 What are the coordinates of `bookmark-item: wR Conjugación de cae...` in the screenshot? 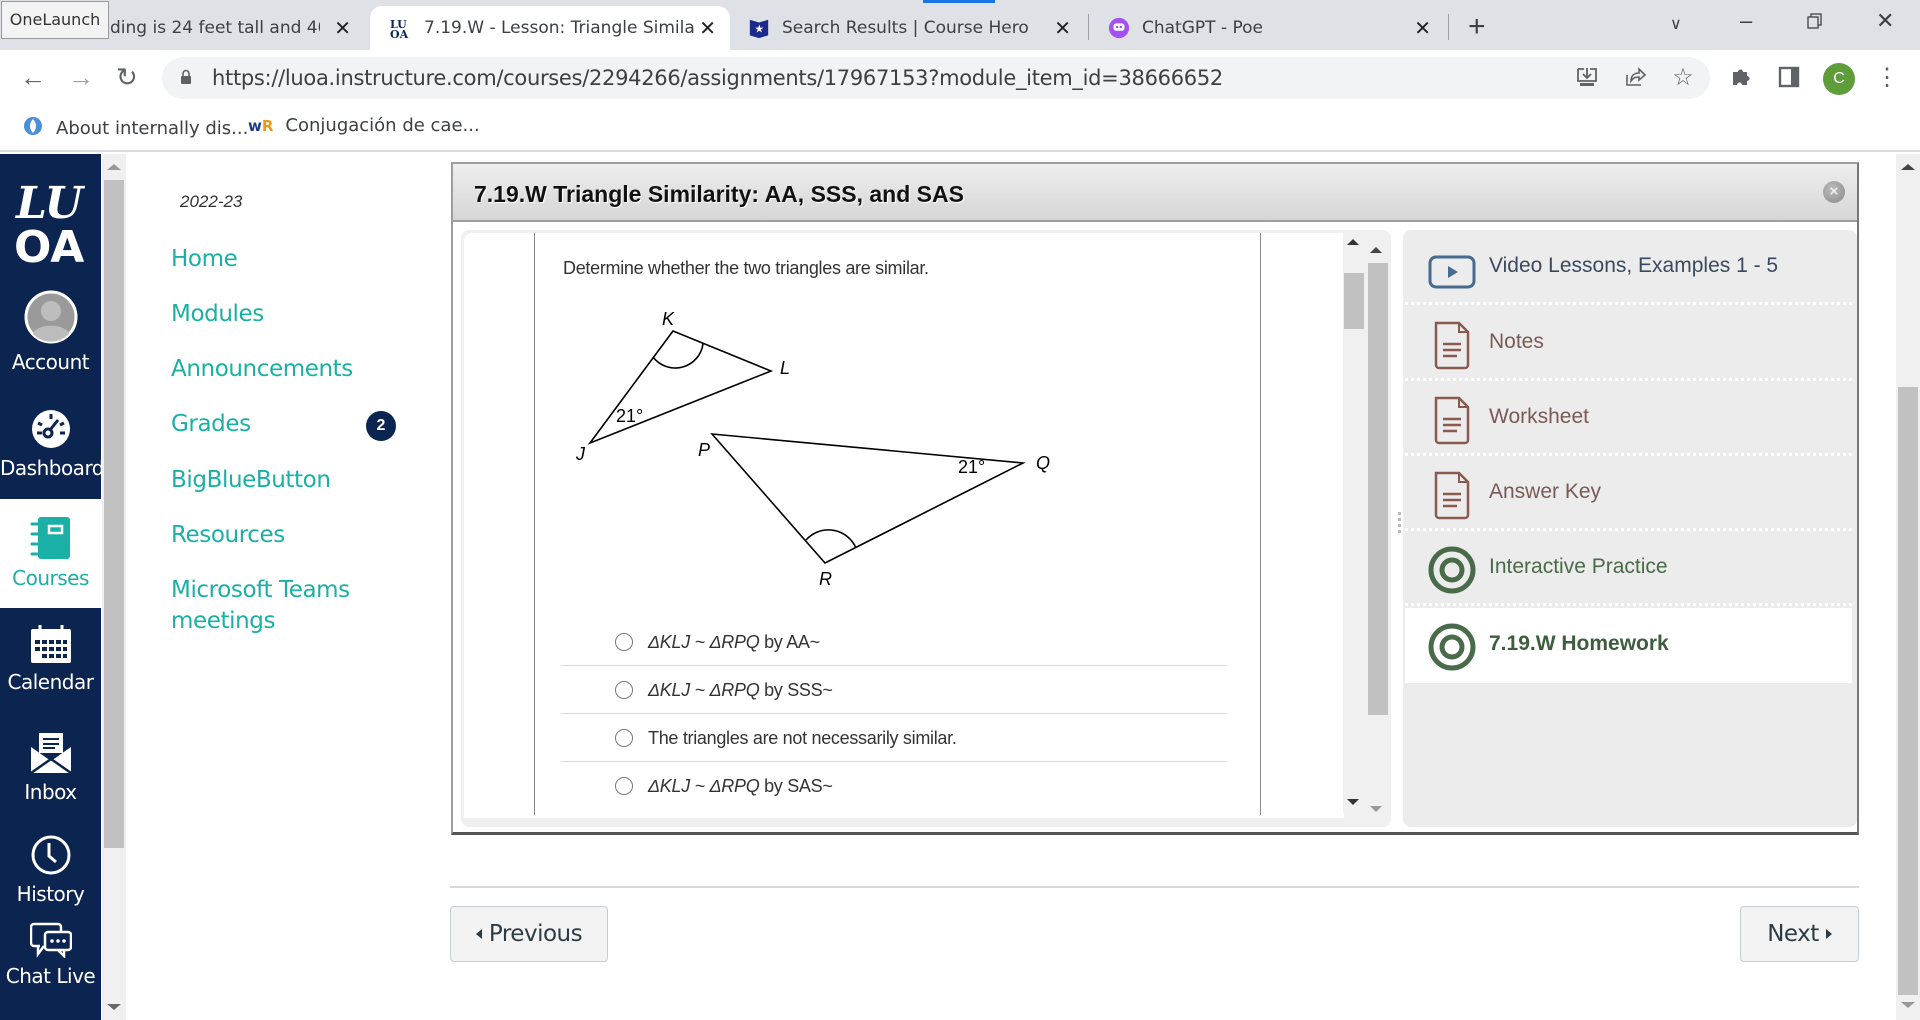 It's located at (364, 125).